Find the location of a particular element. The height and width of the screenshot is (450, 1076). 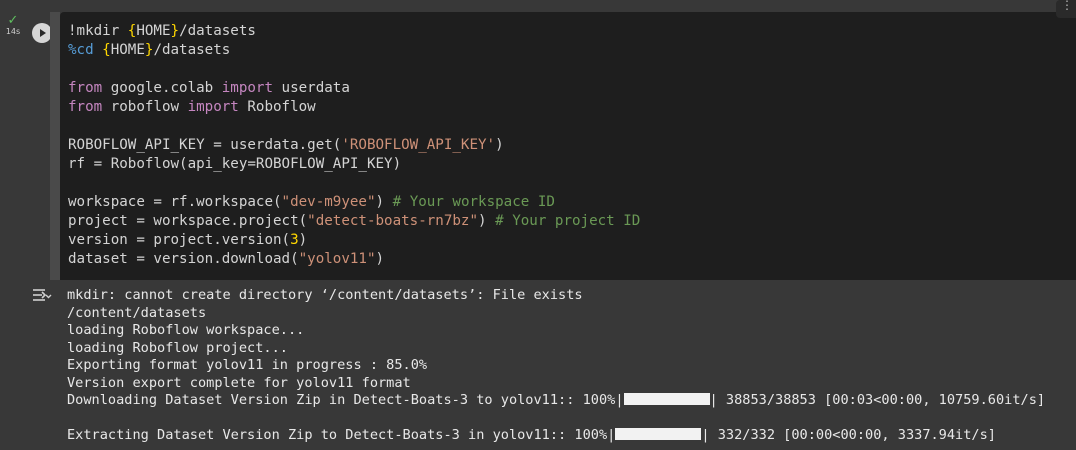

code-token: ROBOFLOW_API_KEY = userdata.get( is located at coordinates (205, 145).